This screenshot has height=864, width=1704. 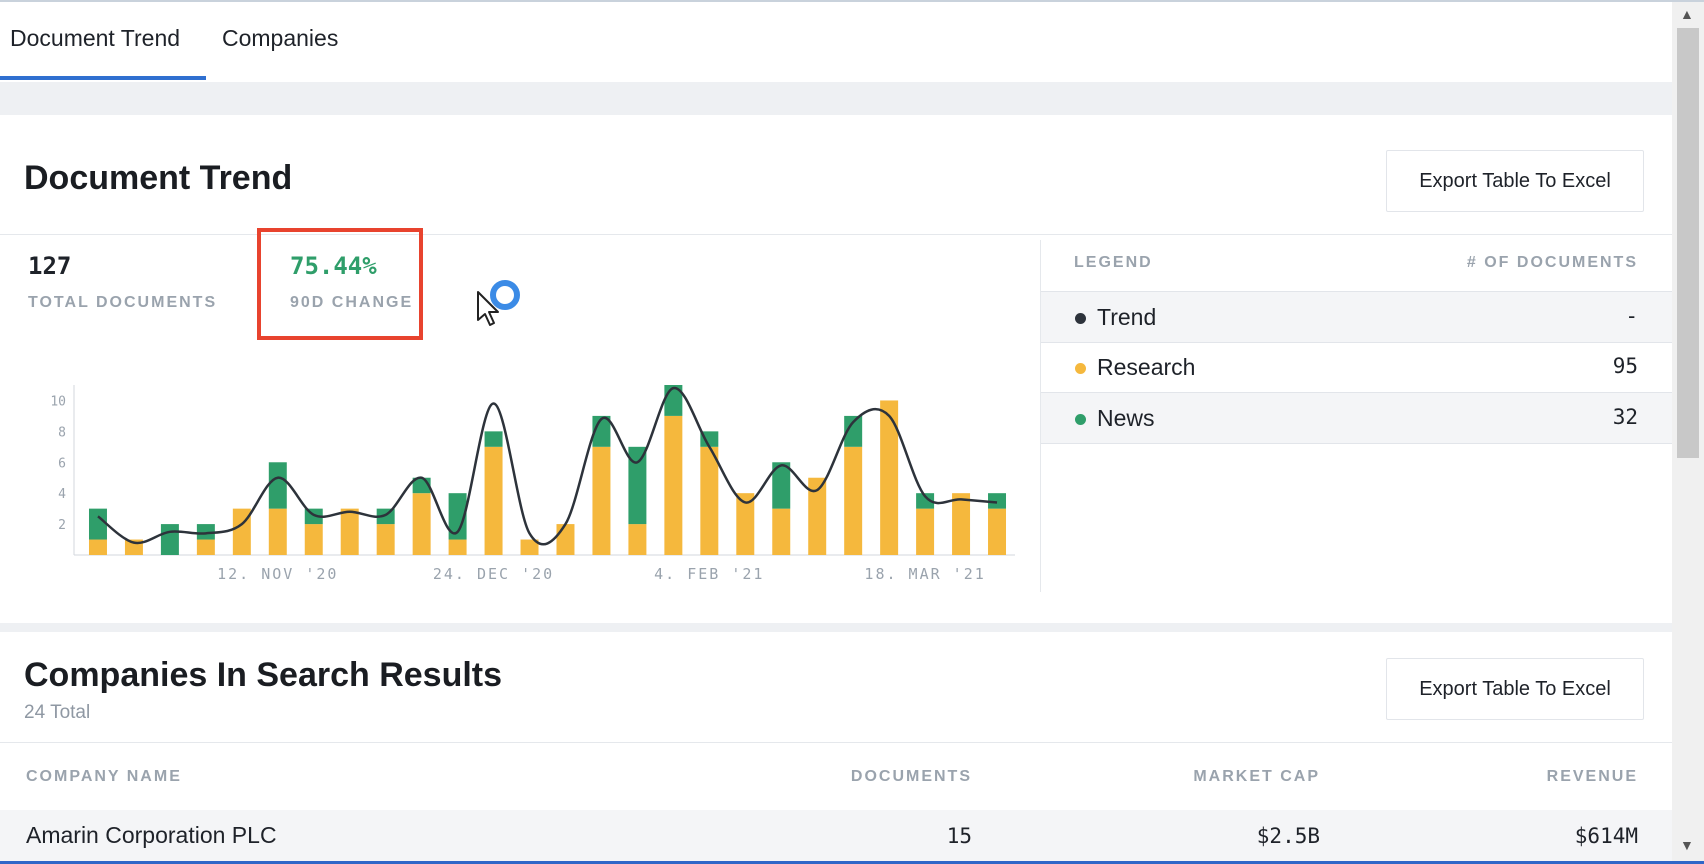 What do you see at coordinates (1356, 317) in the screenshot?
I see `legend-row-trend: Trend -` at bounding box center [1356, 317].